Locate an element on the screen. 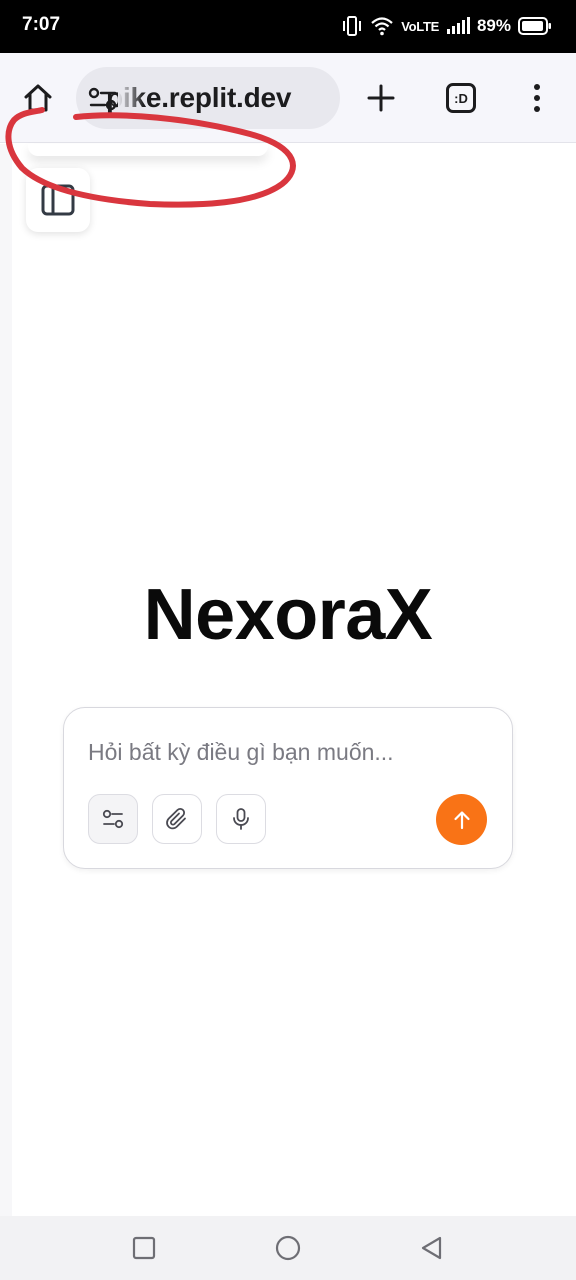  tabs-label: :D is located at coordinates (461, 98).